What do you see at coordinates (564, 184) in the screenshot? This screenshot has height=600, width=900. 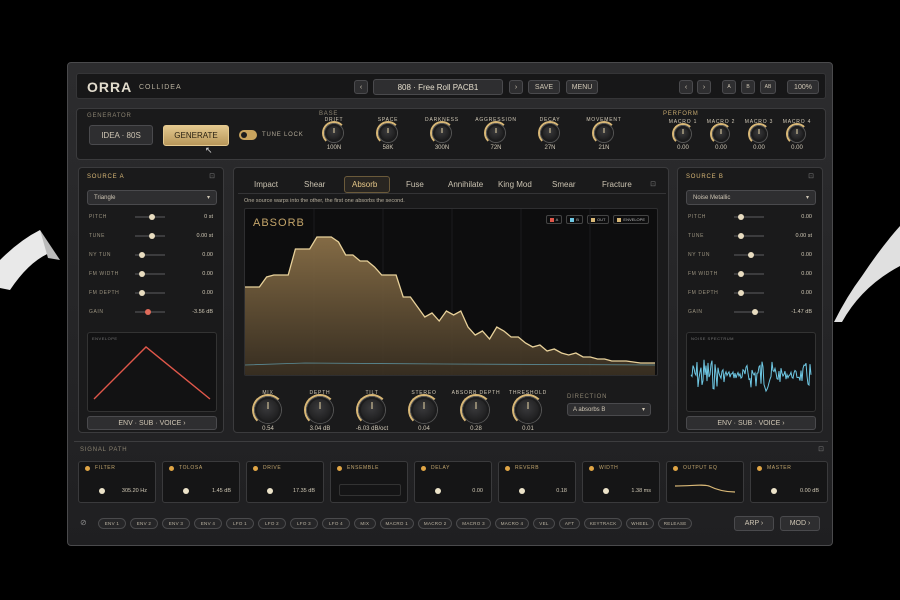 I see `tab-smear: Smear` at bounding box center [564, 184].